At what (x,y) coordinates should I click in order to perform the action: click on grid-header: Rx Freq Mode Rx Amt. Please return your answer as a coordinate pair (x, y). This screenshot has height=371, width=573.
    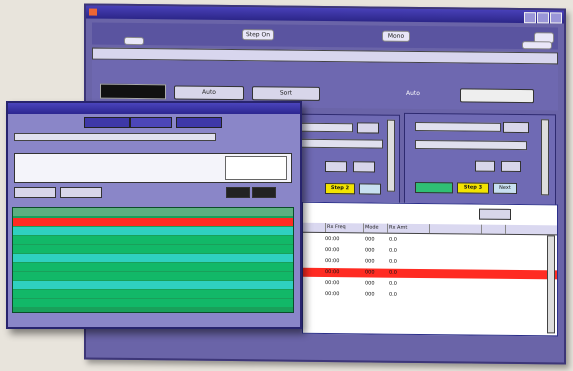
    Looking at the image, I should click on (430, 229).